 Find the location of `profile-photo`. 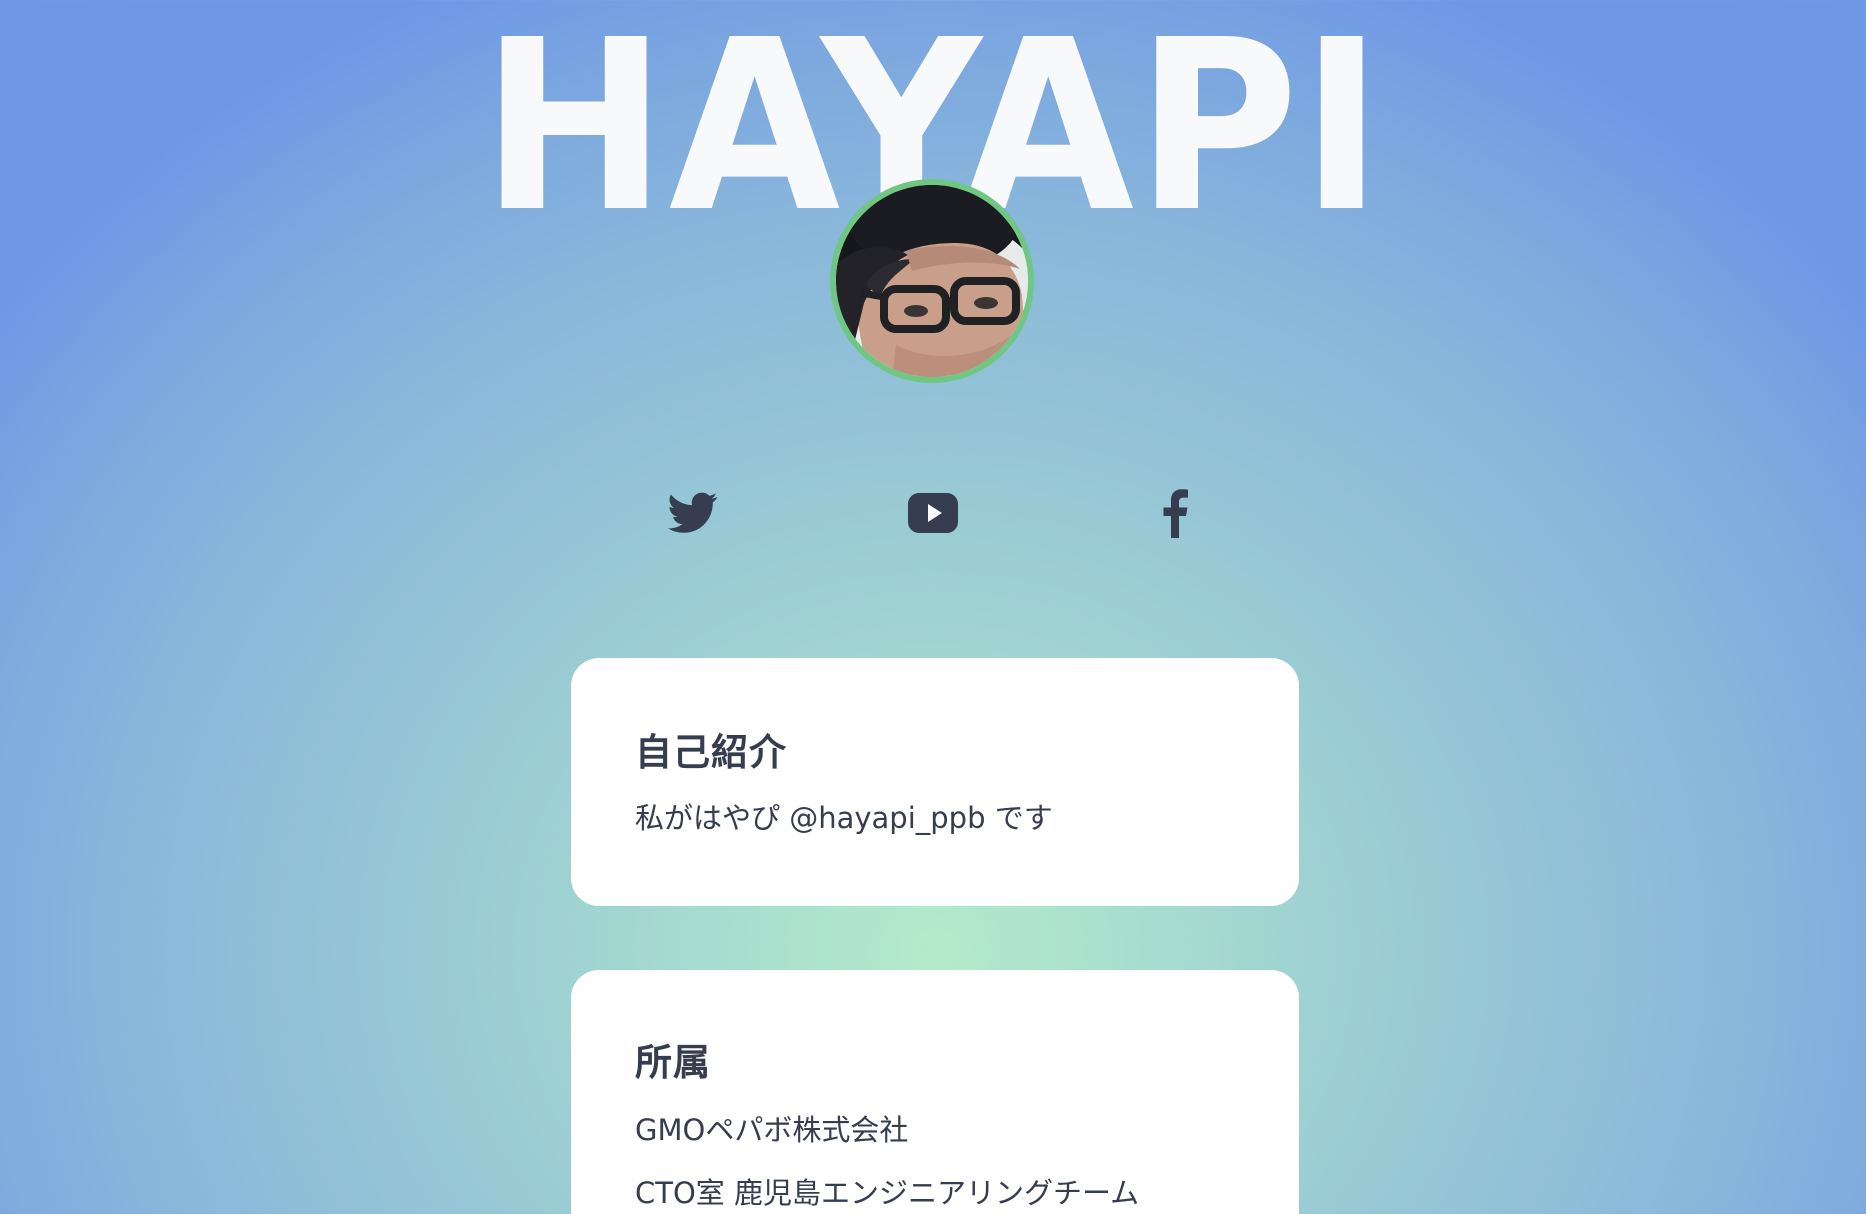

profile-photo is located at coordinates (932, 281).